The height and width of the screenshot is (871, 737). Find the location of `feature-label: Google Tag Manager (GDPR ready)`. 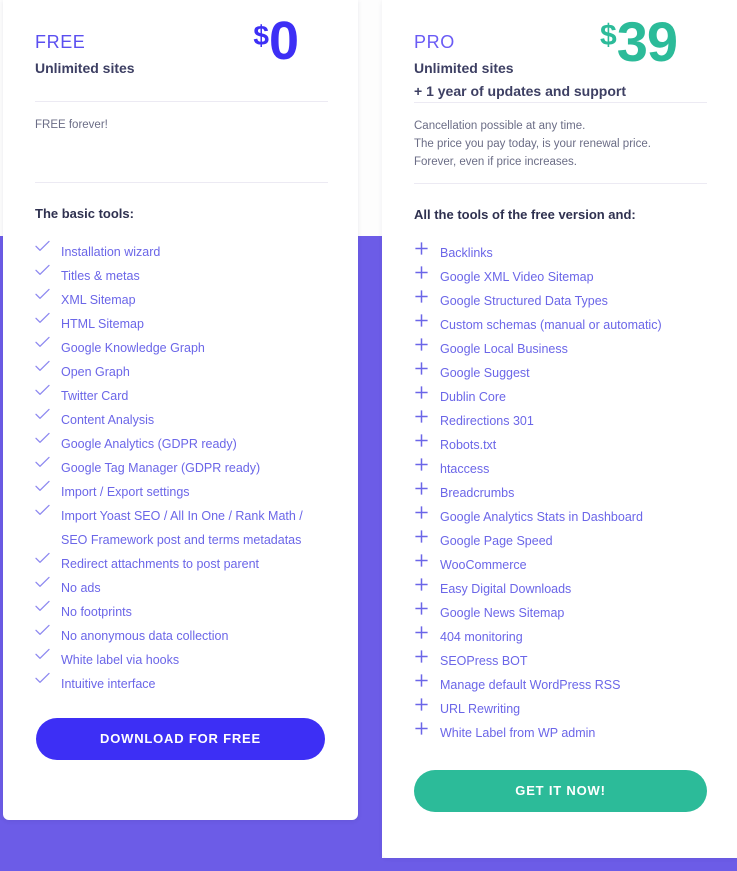

feature-label: Google Tag Manager (GDPR ready) is located at coordinates (161, 468).